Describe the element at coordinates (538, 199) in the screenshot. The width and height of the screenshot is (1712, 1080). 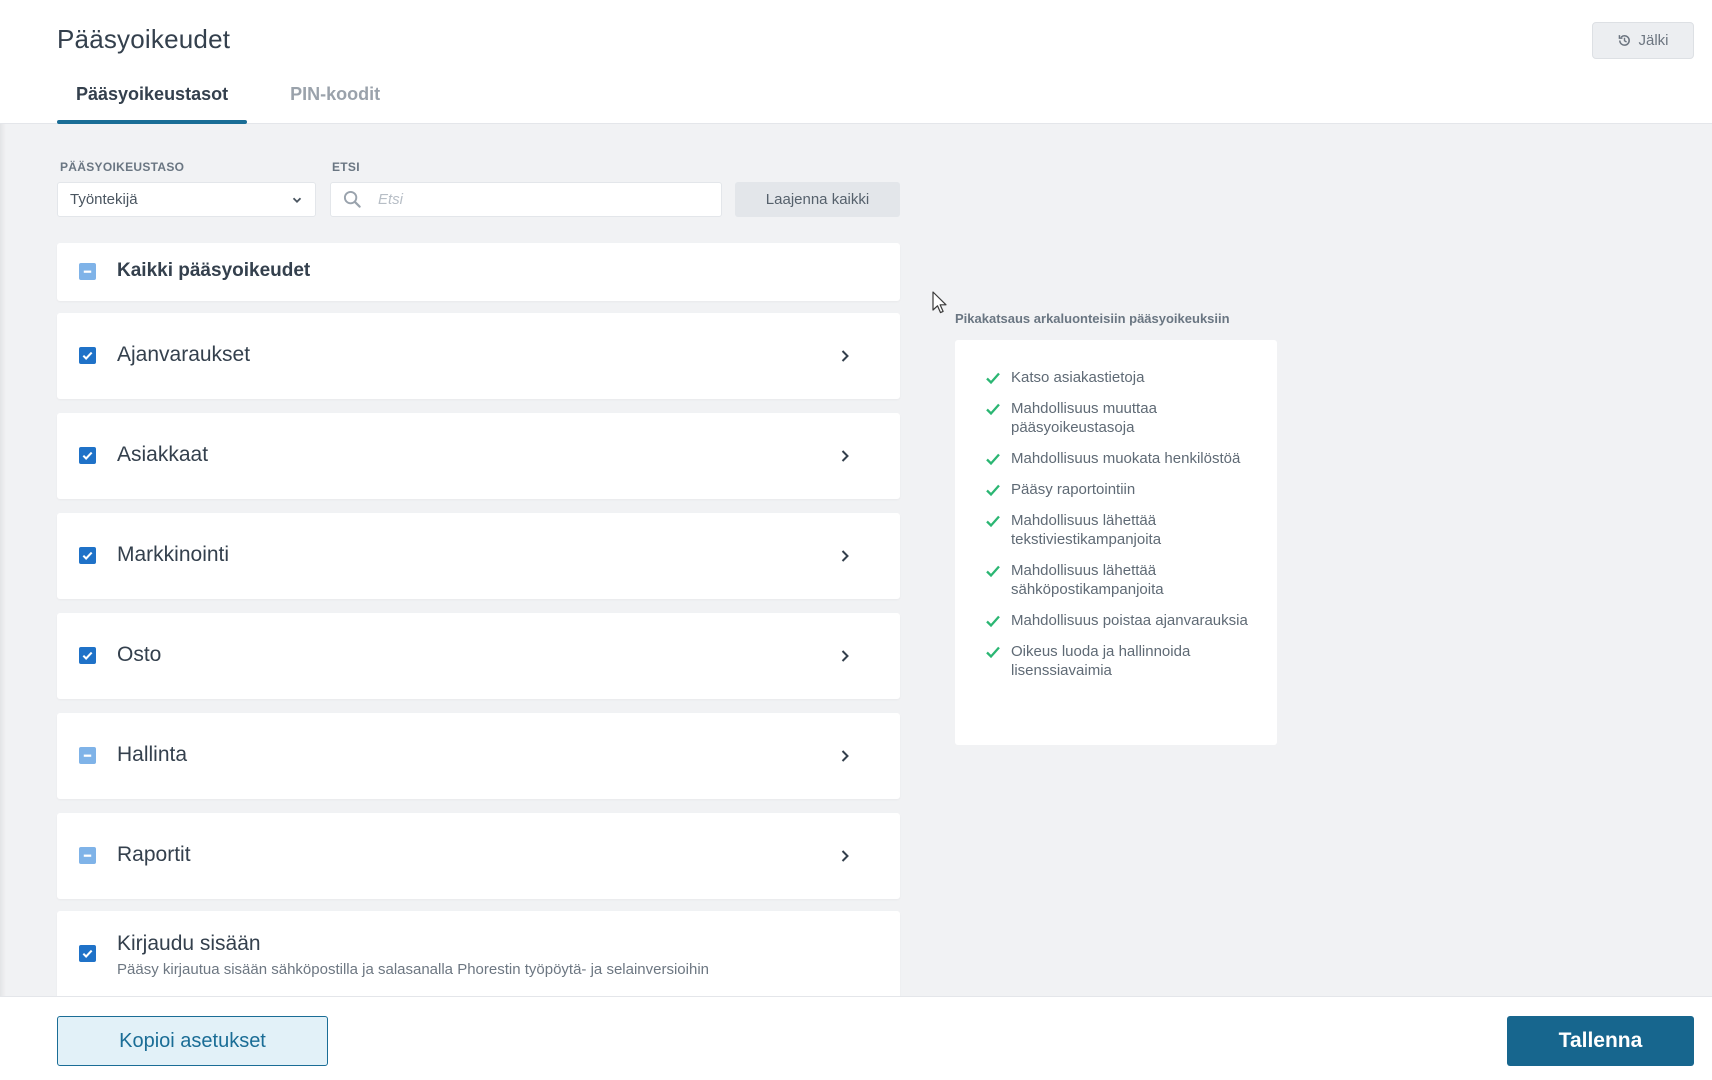
I see `search-input` at that location.